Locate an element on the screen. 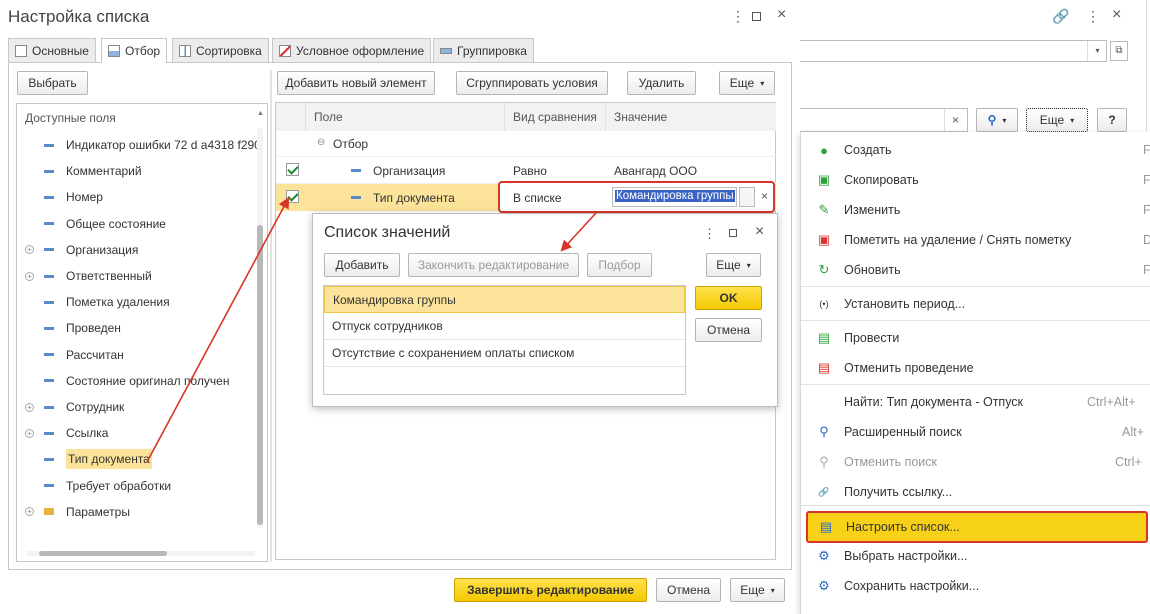  available-field-item: +Пометка удаления is located at coordinates (97, 302).